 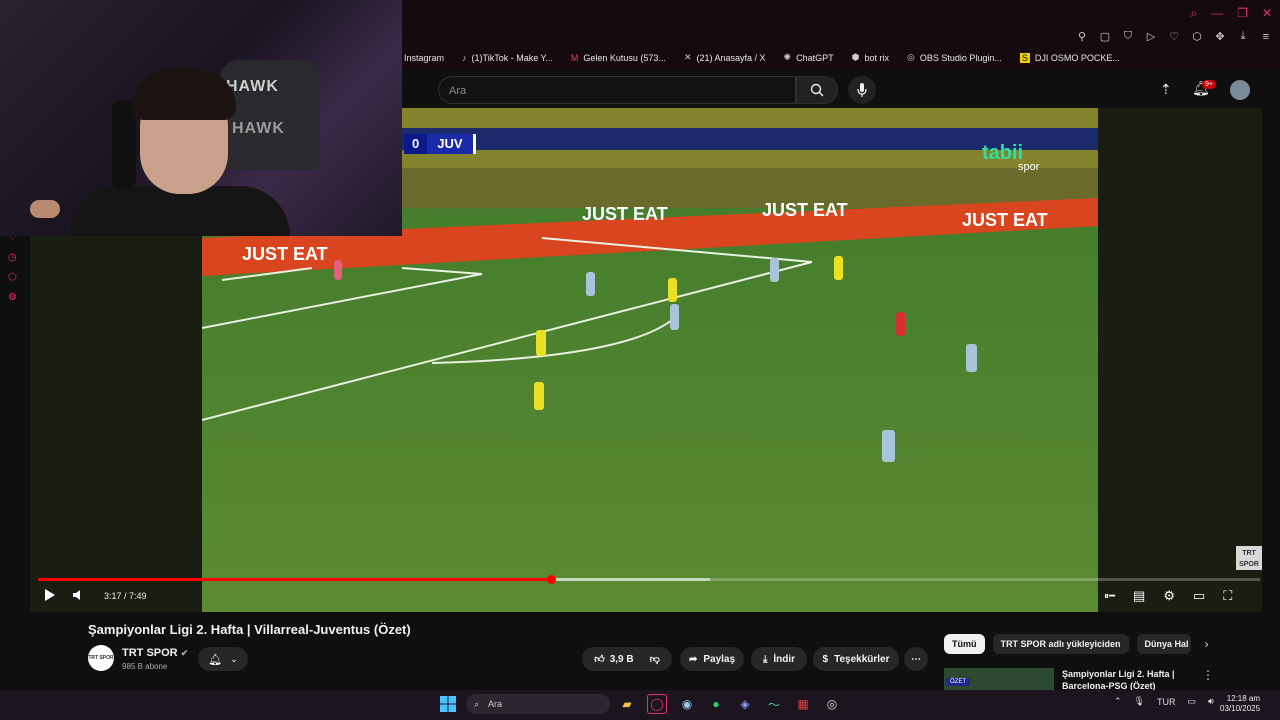 What do you see at coordinates (1082, 36) in the screenshot?
I see `pin-icon: ⚲` at bounding box center [1082, 36].